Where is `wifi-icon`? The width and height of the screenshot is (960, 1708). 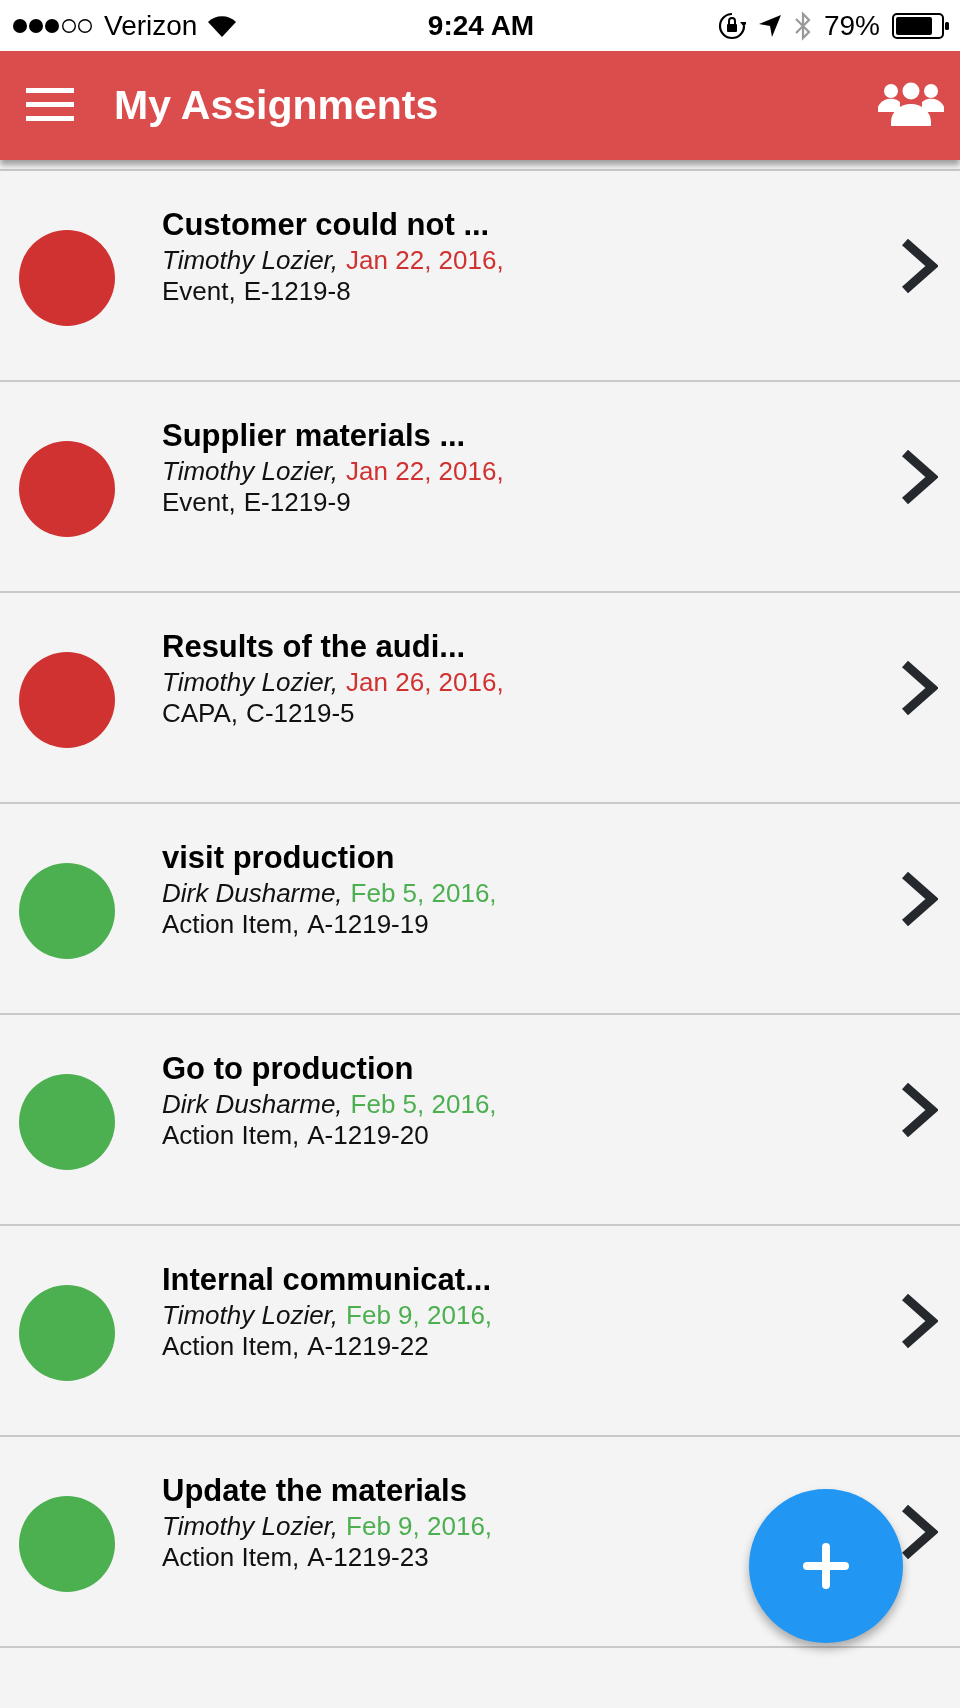 wifi-icon is located at coordinates (222, 25).